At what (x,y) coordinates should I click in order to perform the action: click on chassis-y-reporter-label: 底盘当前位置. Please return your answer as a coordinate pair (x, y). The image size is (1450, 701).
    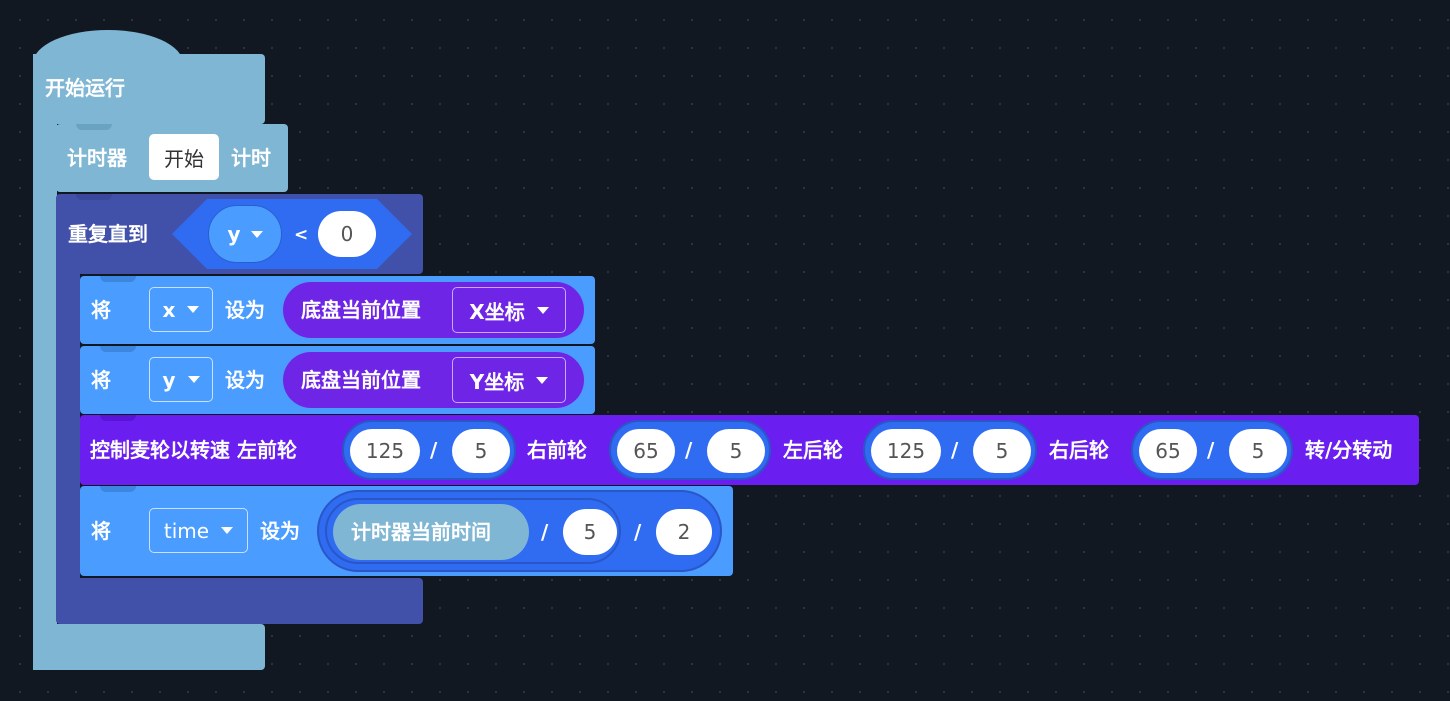
    Looking at the image, I should click on (361, 380).